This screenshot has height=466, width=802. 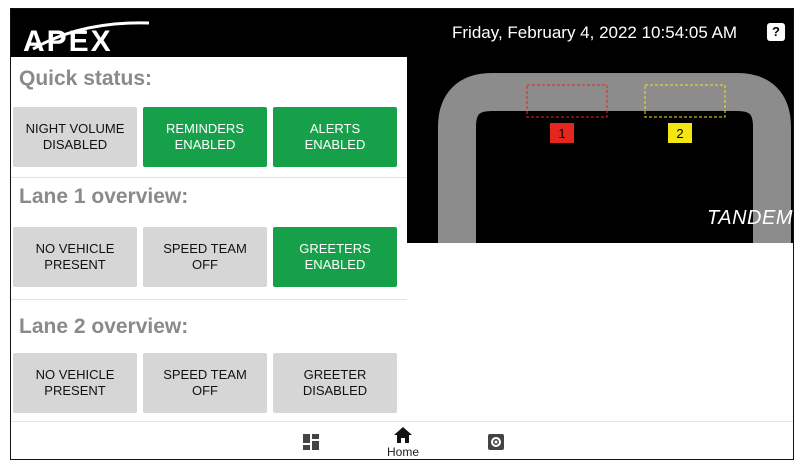 I want to click on current-datetime: Friday, February 4, 2022 10:54:05 AM, so click(x=595, y=32).